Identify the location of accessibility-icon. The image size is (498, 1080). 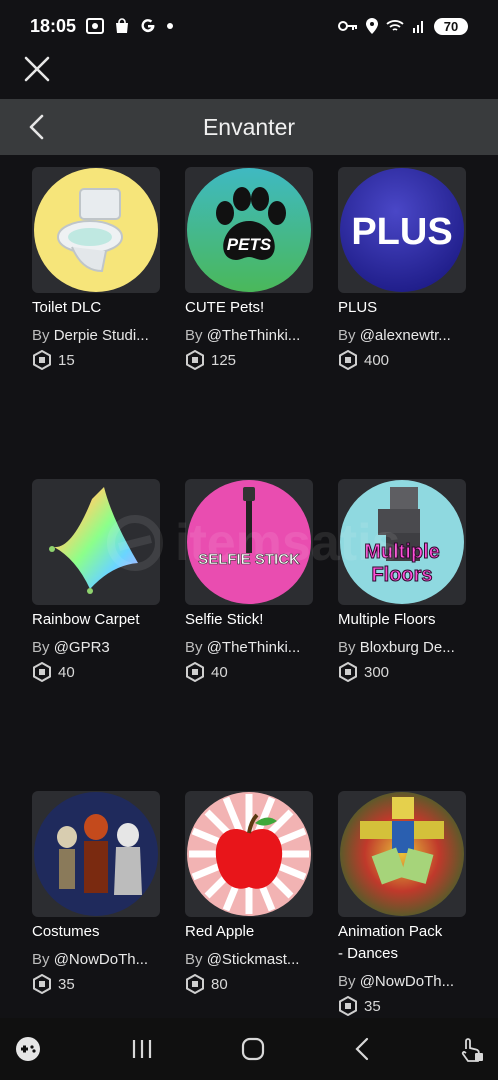
(471, 1049).